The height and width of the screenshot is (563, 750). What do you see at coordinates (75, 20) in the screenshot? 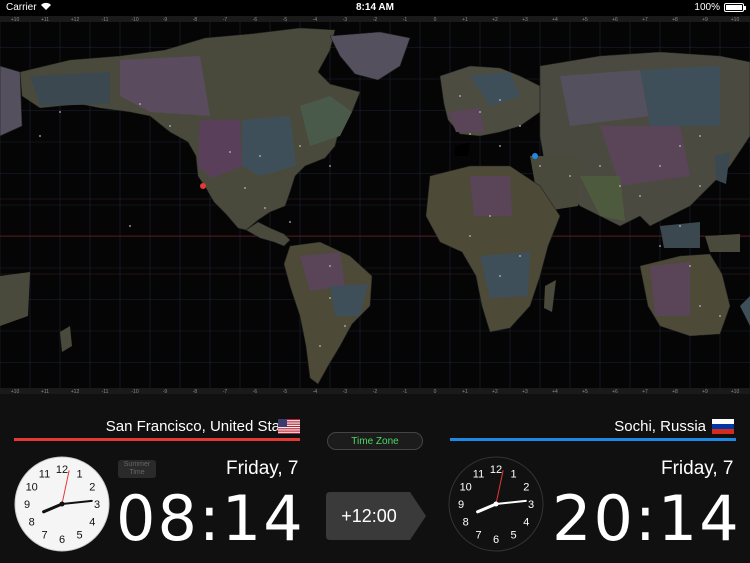
I see `top-tz-label: +12` at bounding box center [75, 20].